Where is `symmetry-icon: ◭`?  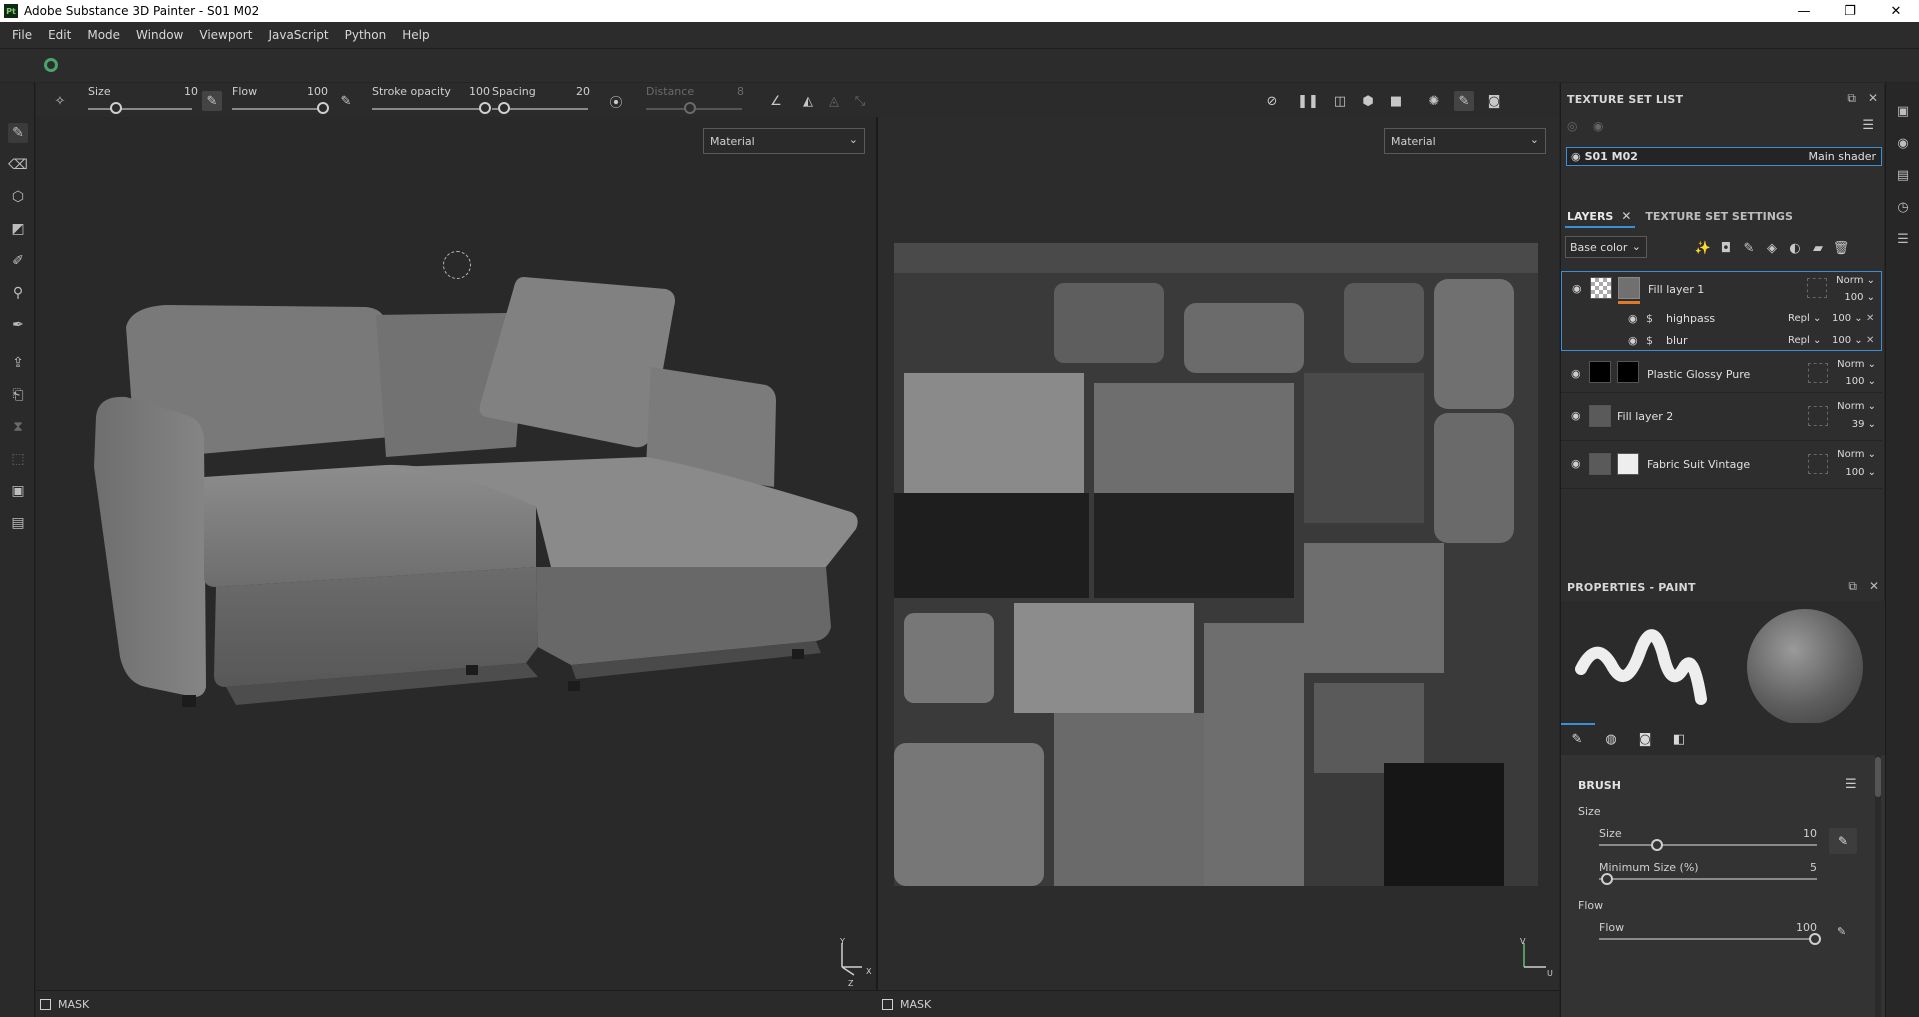 symmetry-icon: ◭ is located at coordinates (808, 101).